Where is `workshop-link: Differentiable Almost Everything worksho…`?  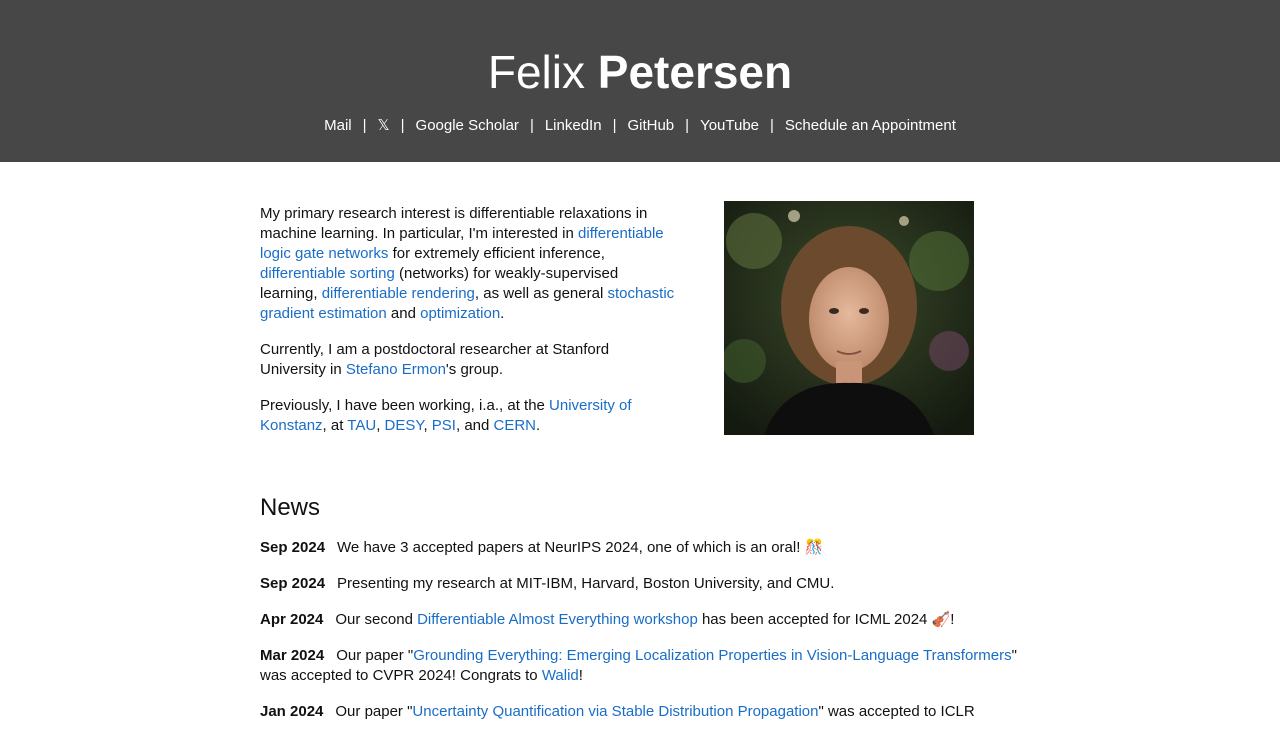
workshop-link: Differentiable Almost Everything worksho… is located at coordinates (557, 619).